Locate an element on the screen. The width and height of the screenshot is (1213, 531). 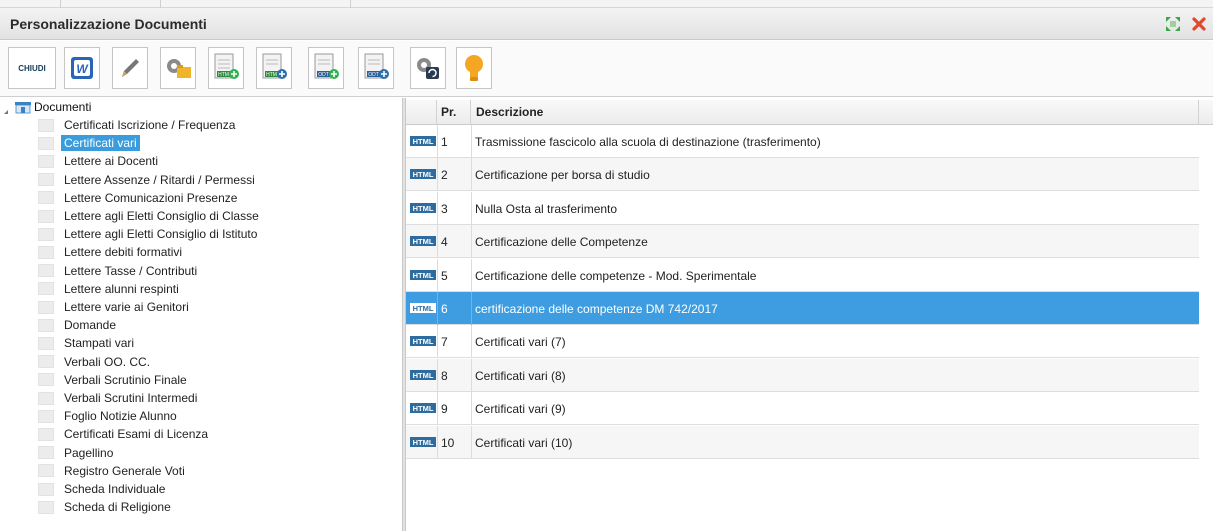
tree-item-label: Verbali Scrutini Intermedi is located at coordinates (131, 398).